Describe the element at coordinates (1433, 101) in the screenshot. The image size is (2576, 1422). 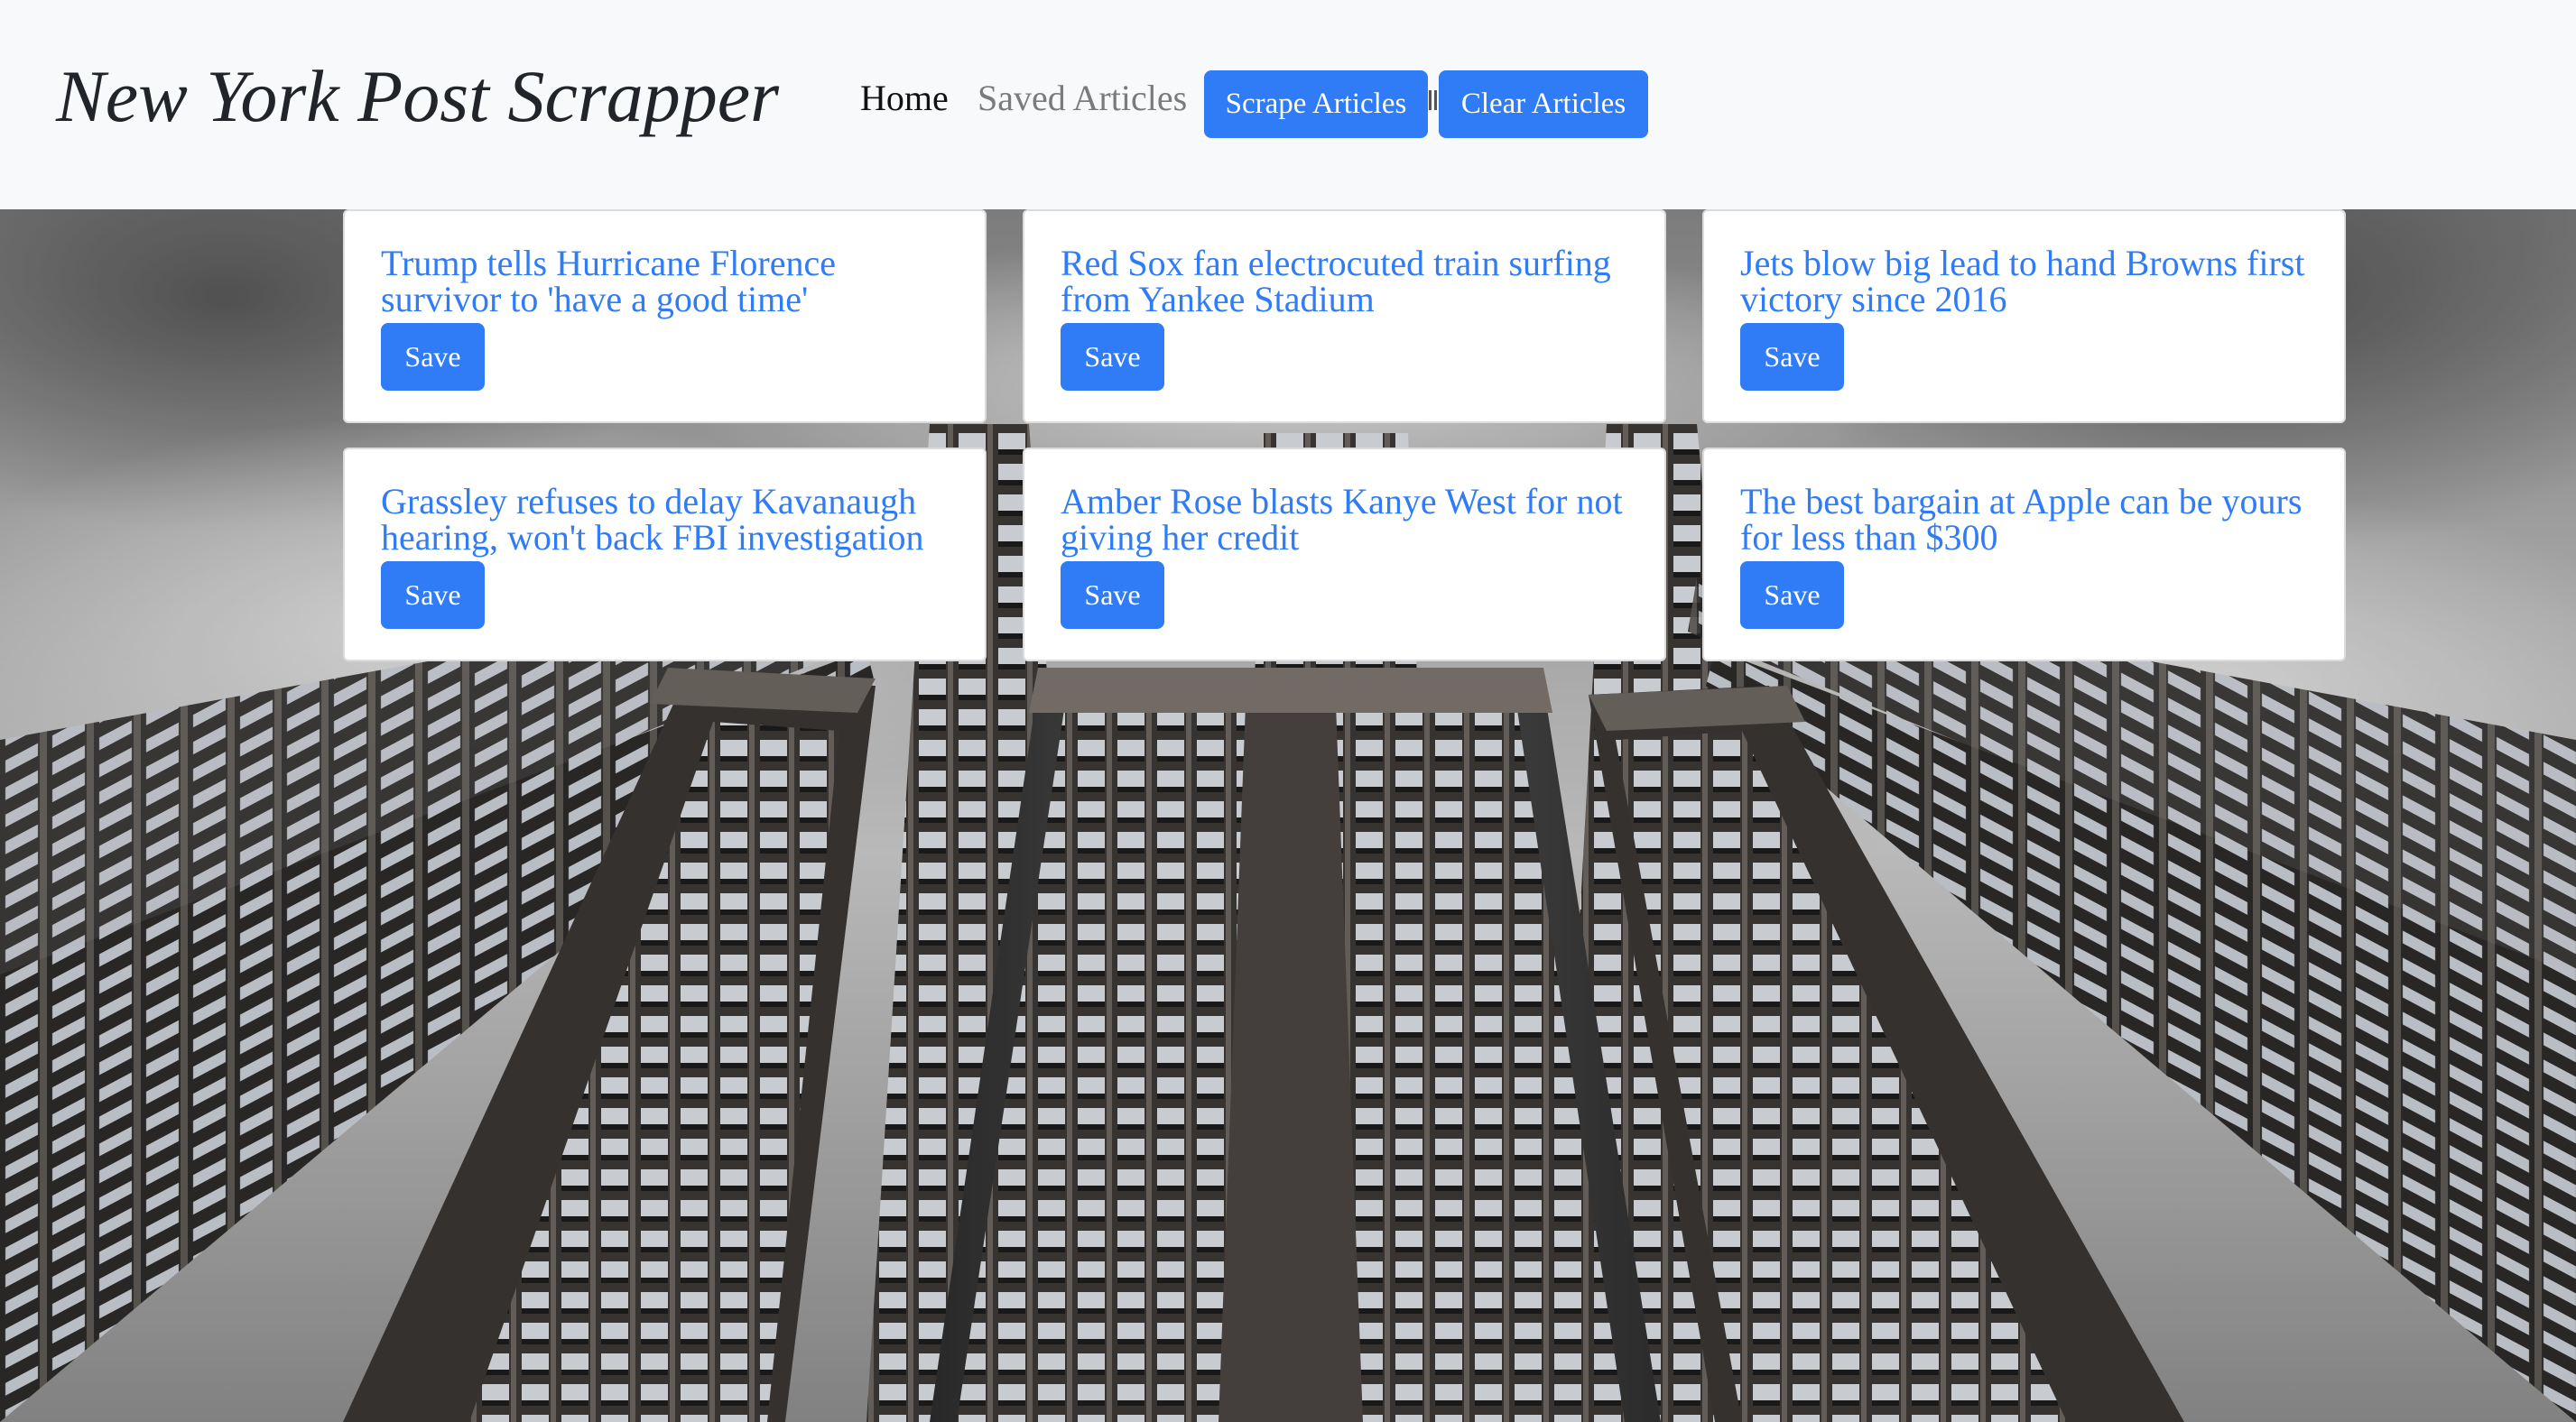
I see `button-separator` at that location.